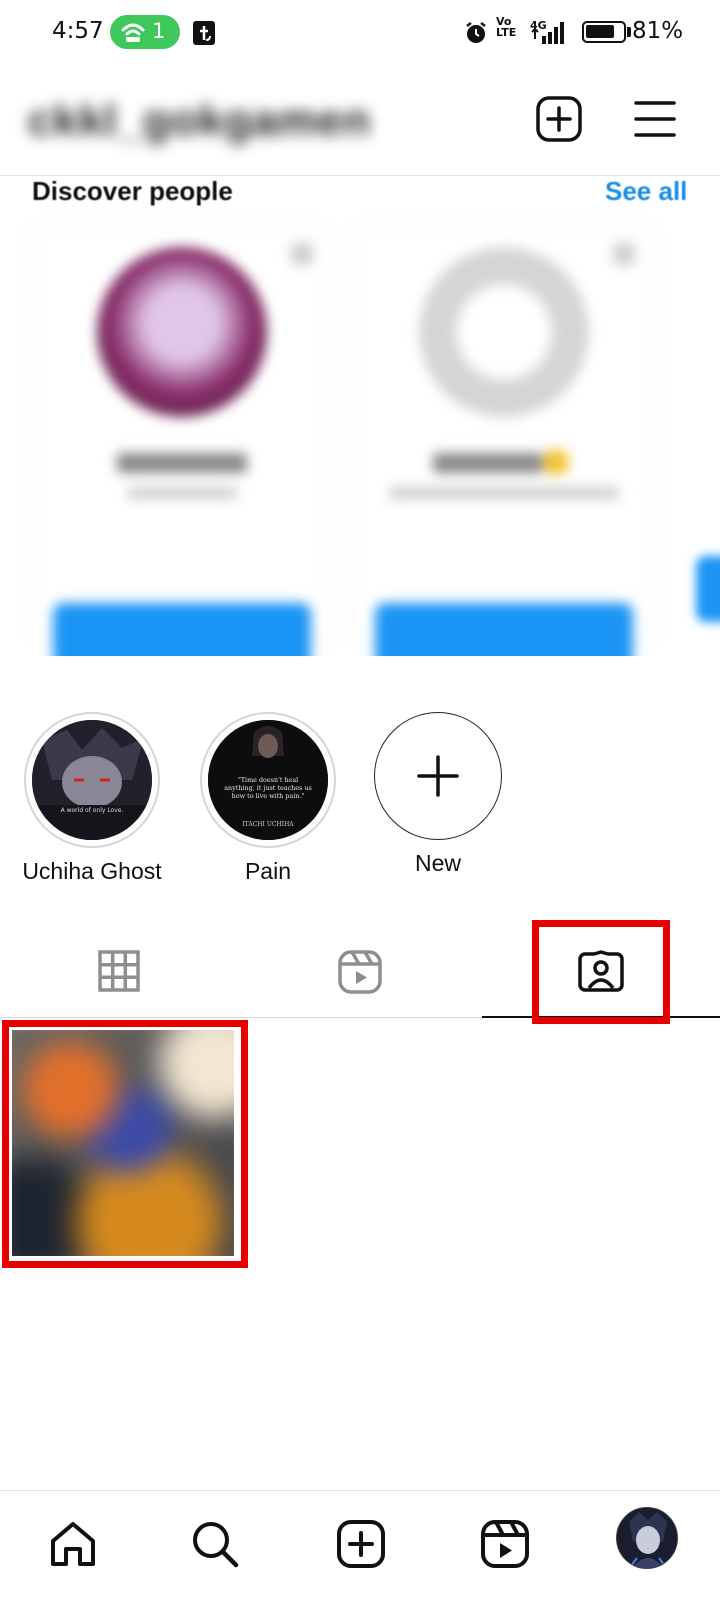  What do you see at coordinates (125, 1144) in the screenshot?
I see `highlight-box-tagged-post` at bounding box center [125, 1144].